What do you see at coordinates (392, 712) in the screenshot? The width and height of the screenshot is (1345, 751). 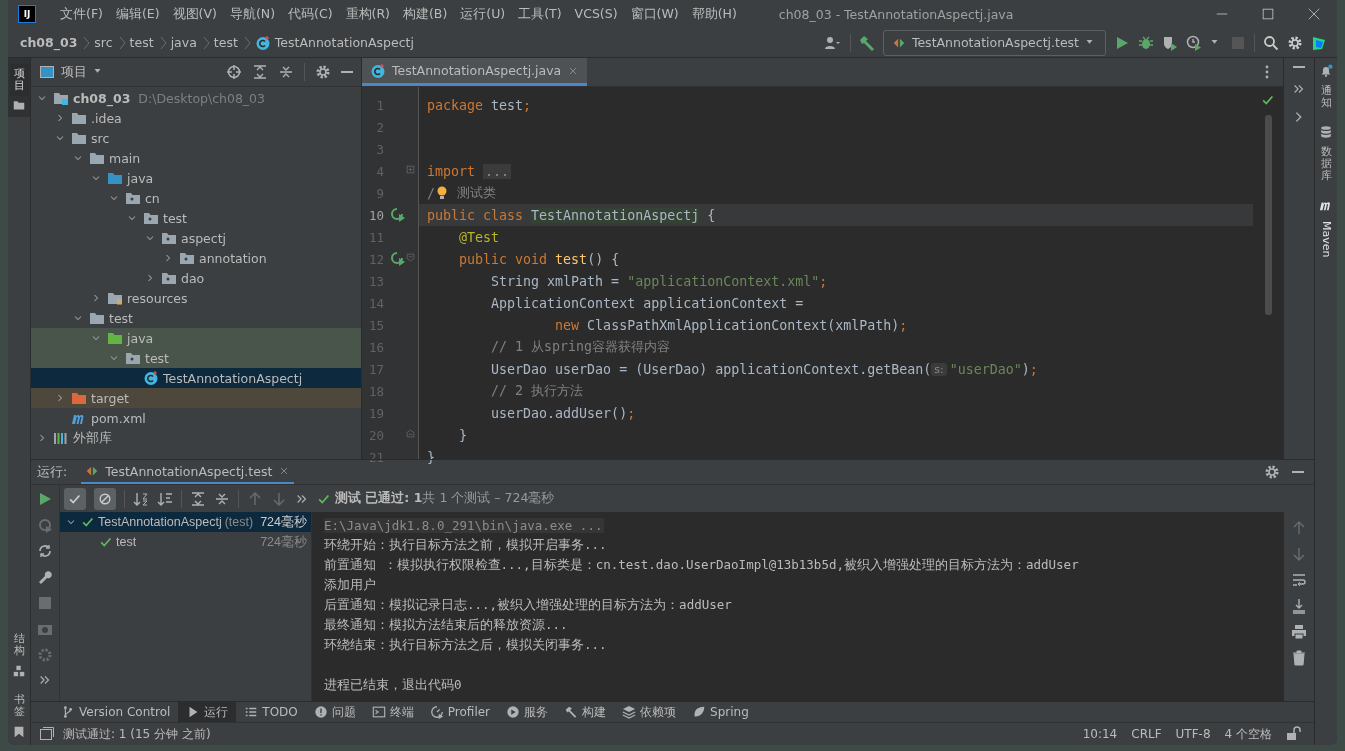 I see `tool-tab: 终端` at bounding box center [392, 712].